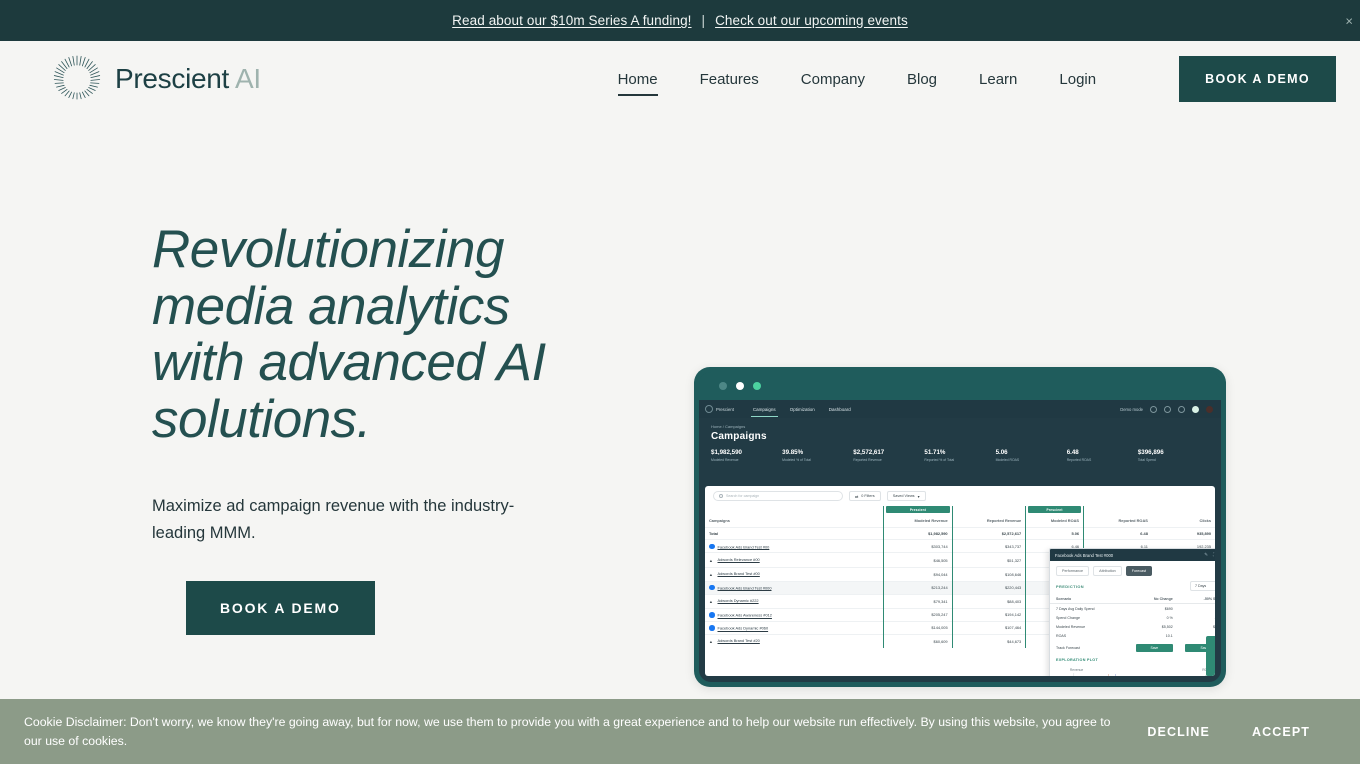  I want to click on app-tab-campaigns: Campaigns, so click(764, 412).